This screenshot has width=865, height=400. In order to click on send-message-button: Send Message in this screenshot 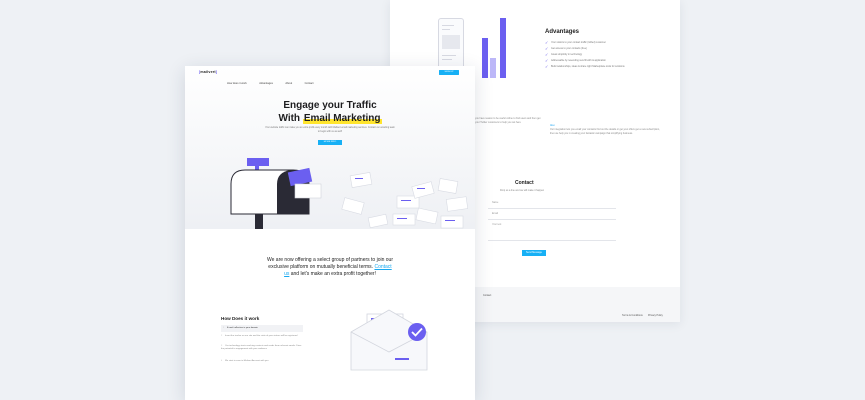, I will do `click(534, 253)`.